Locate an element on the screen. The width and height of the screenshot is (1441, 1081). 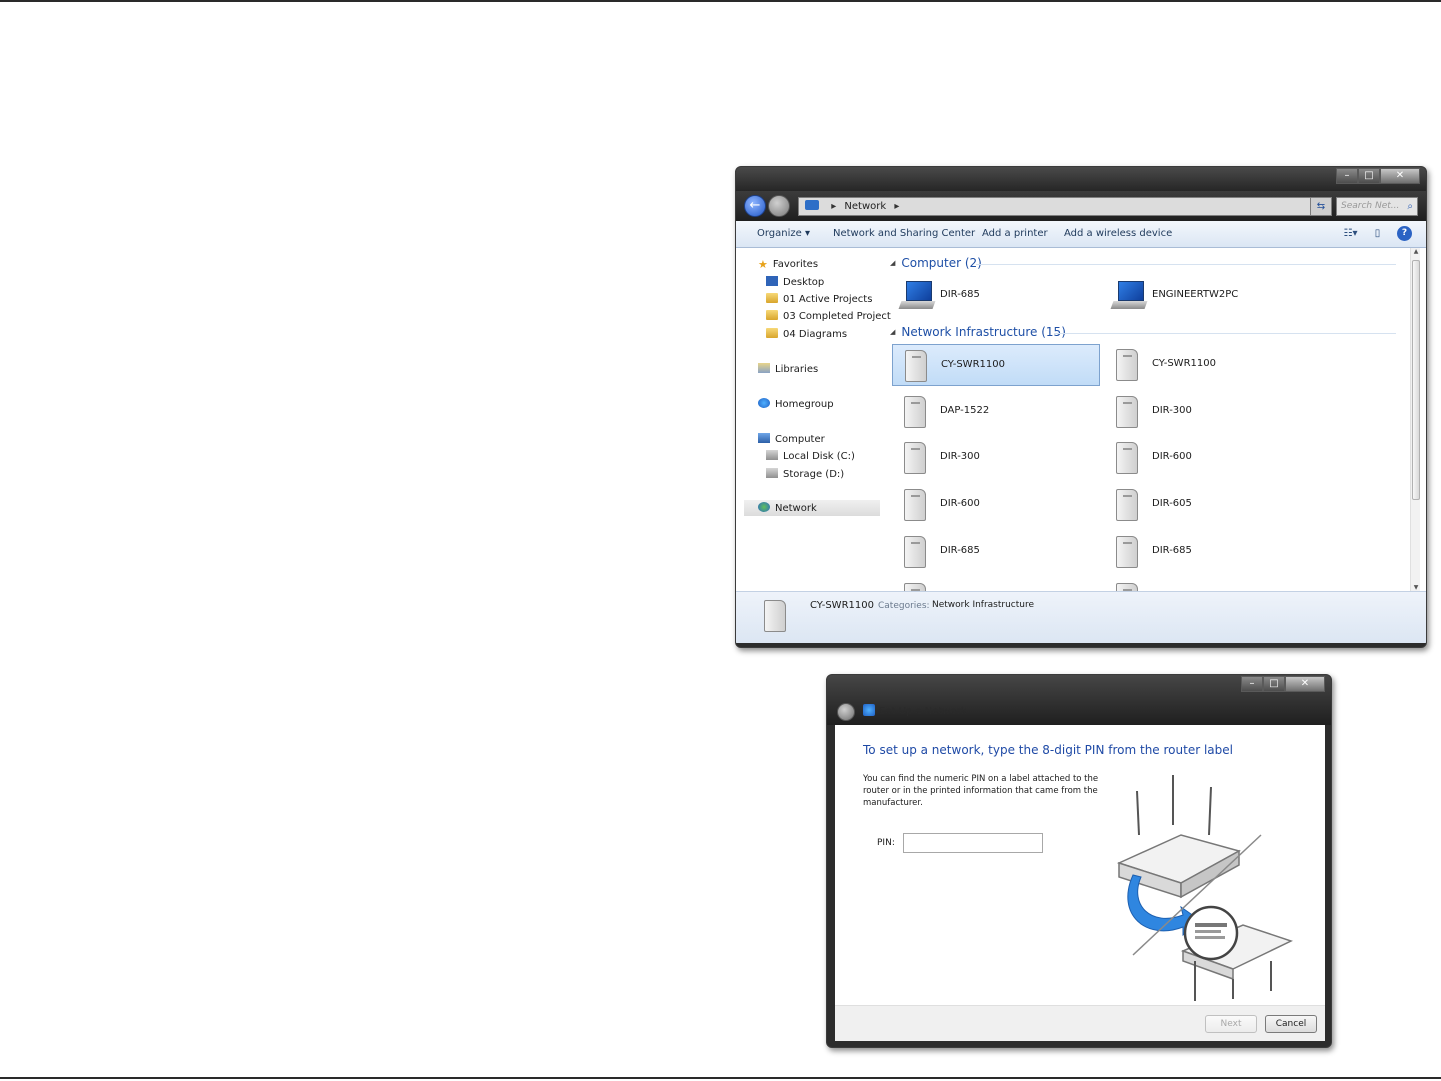
view-options-icon: ☷▾ is located at coordinates (1350, 233).